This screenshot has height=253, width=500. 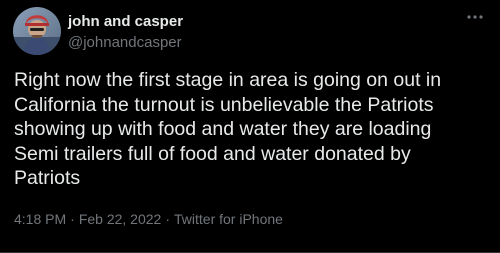 I want to click on more-options-icon, so click(x=475, y=17).